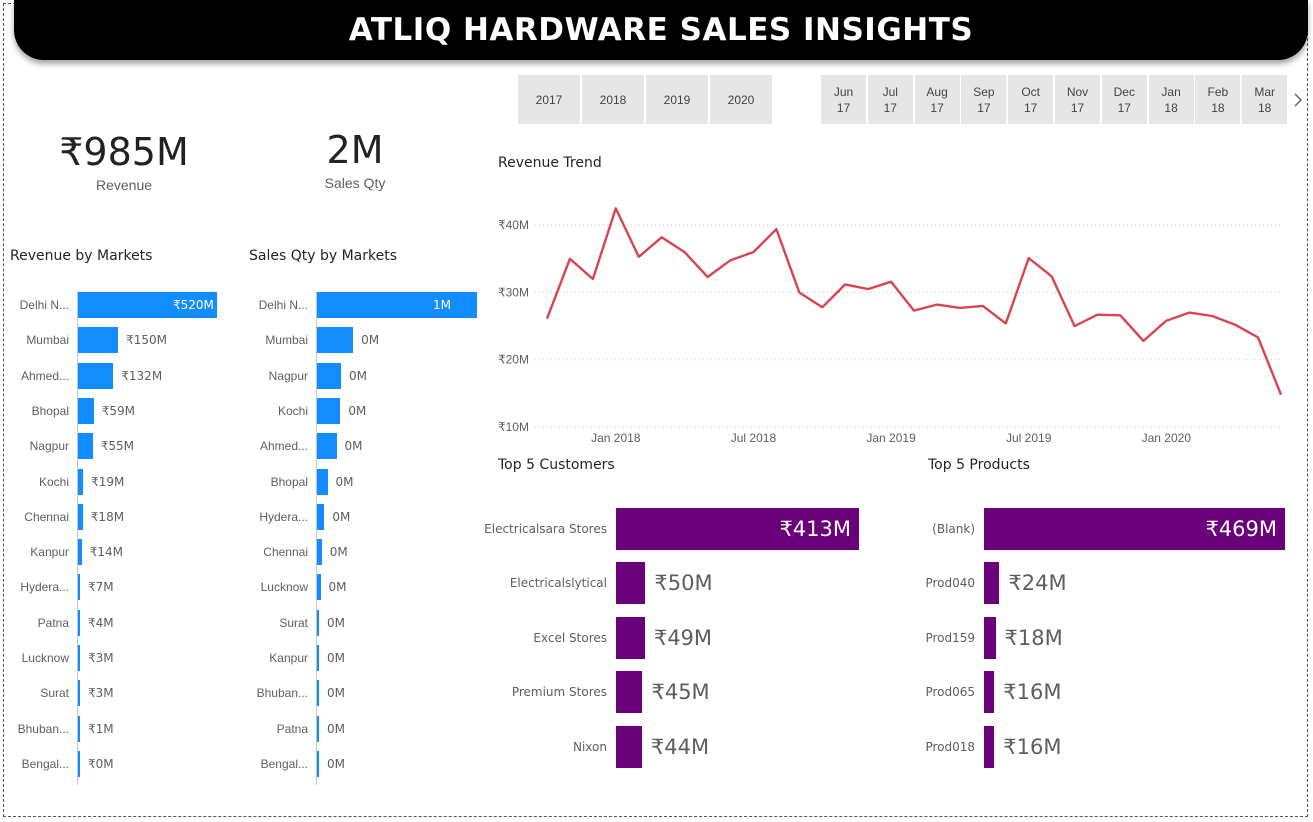 The width and height of the screenshot is (1313, 822). I want to click on month-slicer-item: Jun 17, so click(843, 99).